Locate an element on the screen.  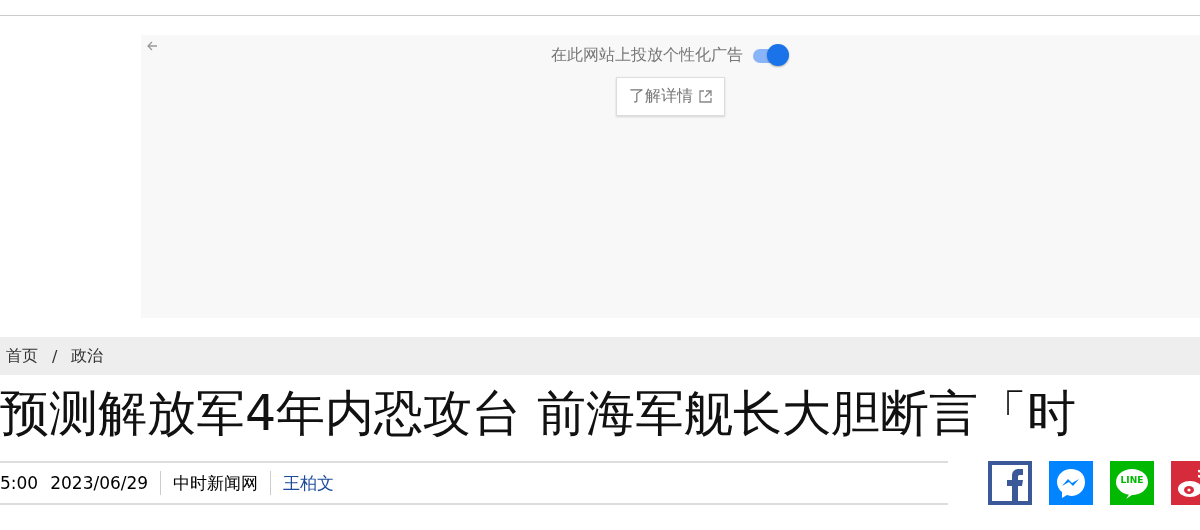
messenger-icon is located at coordinates (1071, 483).